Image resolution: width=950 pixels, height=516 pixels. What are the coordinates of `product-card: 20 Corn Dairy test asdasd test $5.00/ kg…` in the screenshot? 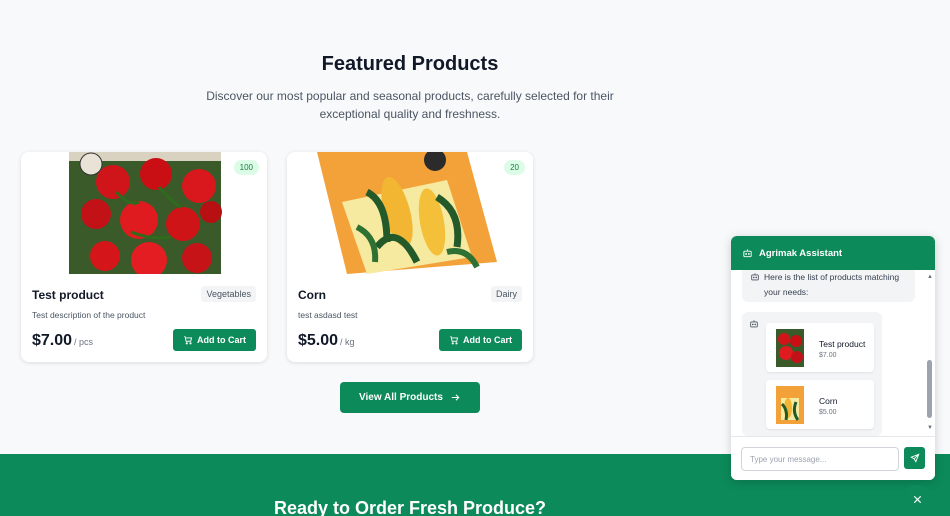 It's located at (410, 257).